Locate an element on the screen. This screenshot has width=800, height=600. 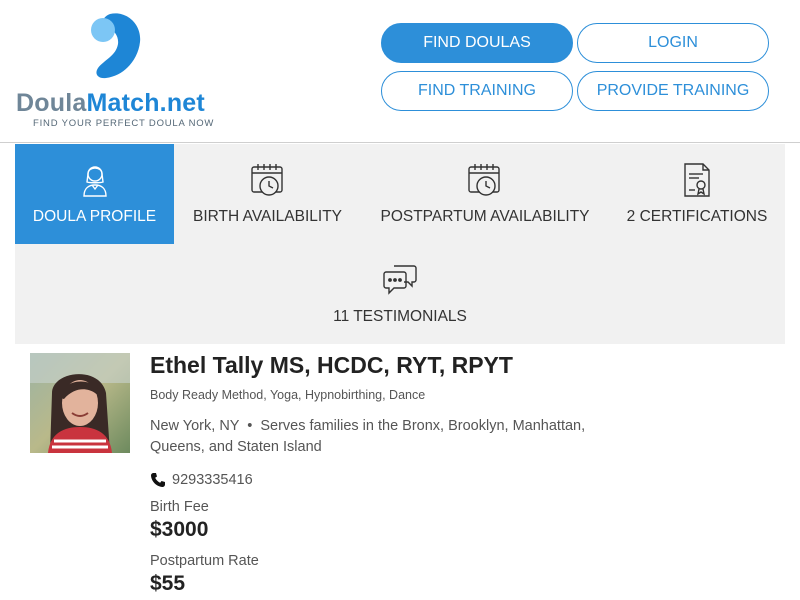
doula-portrait-image is located at coordinates (80, 403).